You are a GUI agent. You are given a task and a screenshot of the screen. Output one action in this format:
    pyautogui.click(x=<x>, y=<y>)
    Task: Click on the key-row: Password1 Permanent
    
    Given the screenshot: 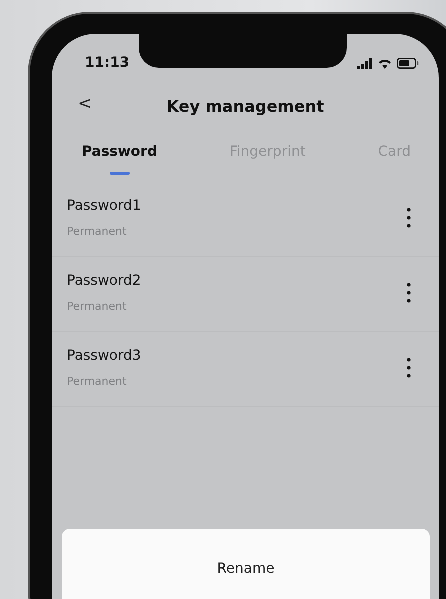 What is the action you would take?
    pyautogui.click(x=245, y=219)
    